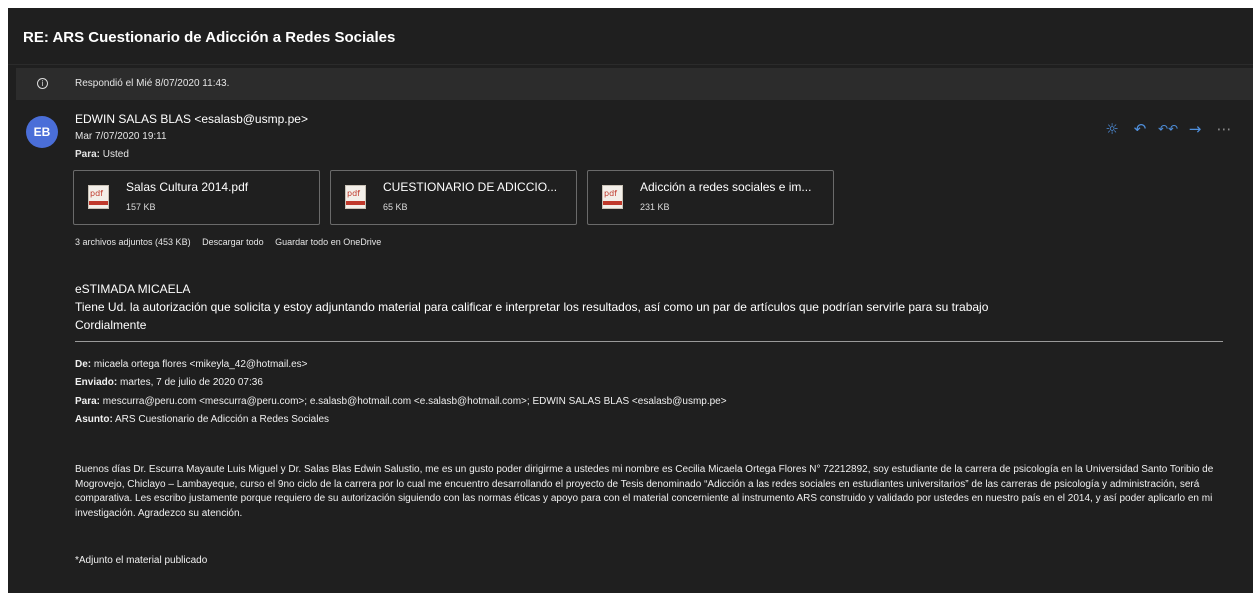 The height and width of the screenshot is (593, 1253). I want to click on save-onedrive-link: Guardar todo en OneDrive, so click(328, 242).